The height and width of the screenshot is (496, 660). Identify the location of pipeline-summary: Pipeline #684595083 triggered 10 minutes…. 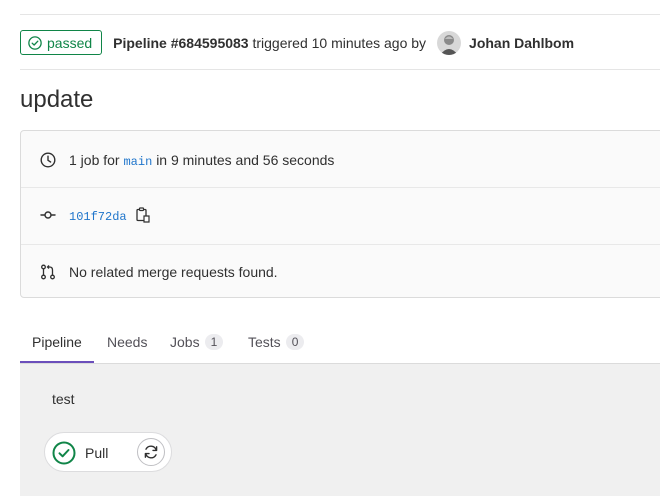
(269, 43).